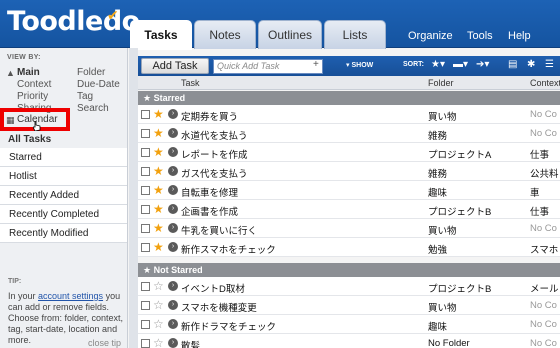 Image resolution: width=560 pixels, height=348 pixels. I want to click on task-name: スマホを機種変更, so click(219, 307).